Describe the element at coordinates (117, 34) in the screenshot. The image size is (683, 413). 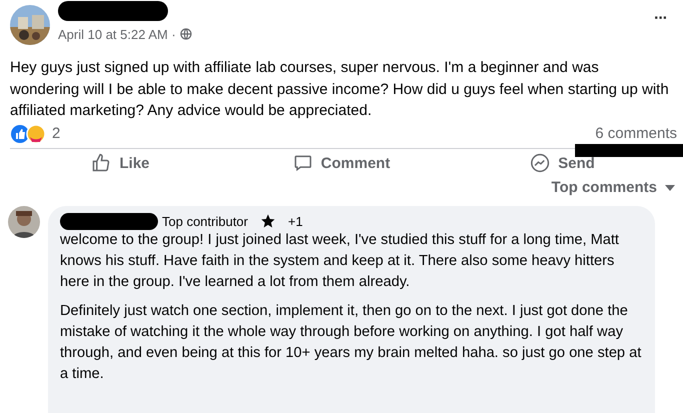
I see `post-date: April 10 at 5:22 AM ·` at that location.